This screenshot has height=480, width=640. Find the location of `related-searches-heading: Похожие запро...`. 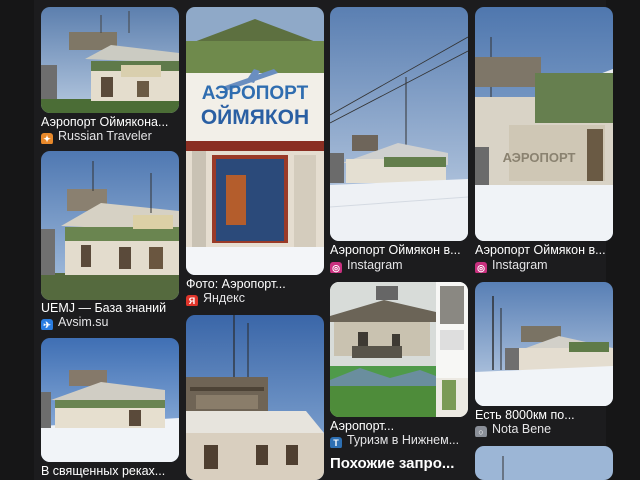

related-searches-heading: Похожие запро... is located at coordinates (392, 463).